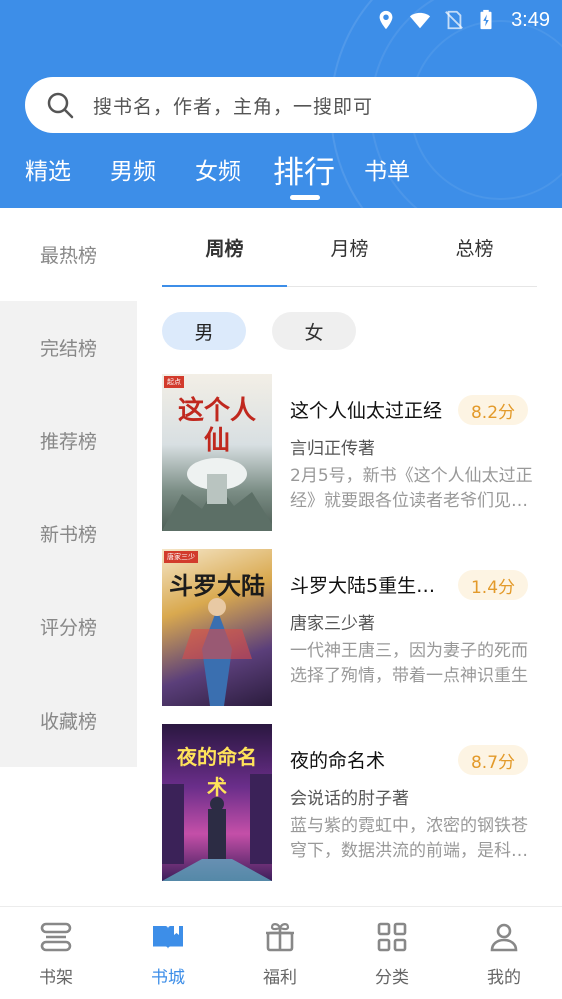  What do you see at coordinates (217, 772) in the screenshot?
I see `cover-title: 夜的命名术` at bounding box center [217, 772].